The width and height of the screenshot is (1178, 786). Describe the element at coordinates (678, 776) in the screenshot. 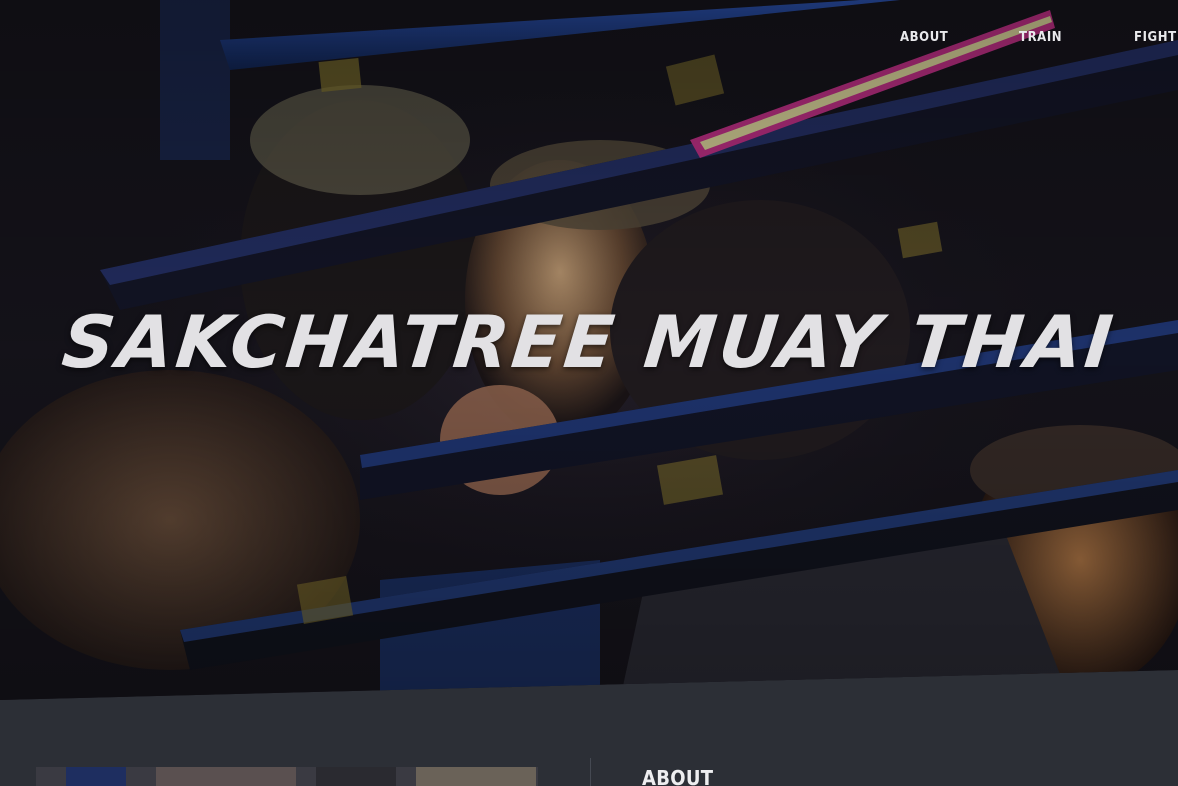

I see `about-heading: ABOUT` at that location.